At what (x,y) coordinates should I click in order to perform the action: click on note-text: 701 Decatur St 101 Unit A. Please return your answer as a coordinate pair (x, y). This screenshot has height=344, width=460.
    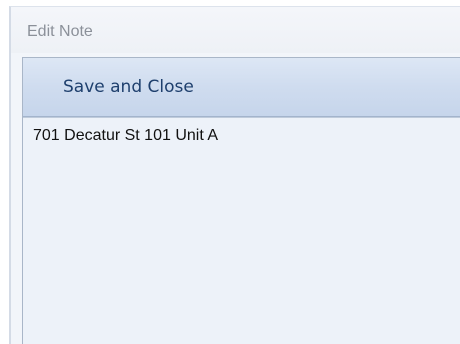
    Looking at the image, I should click on (125, 136).